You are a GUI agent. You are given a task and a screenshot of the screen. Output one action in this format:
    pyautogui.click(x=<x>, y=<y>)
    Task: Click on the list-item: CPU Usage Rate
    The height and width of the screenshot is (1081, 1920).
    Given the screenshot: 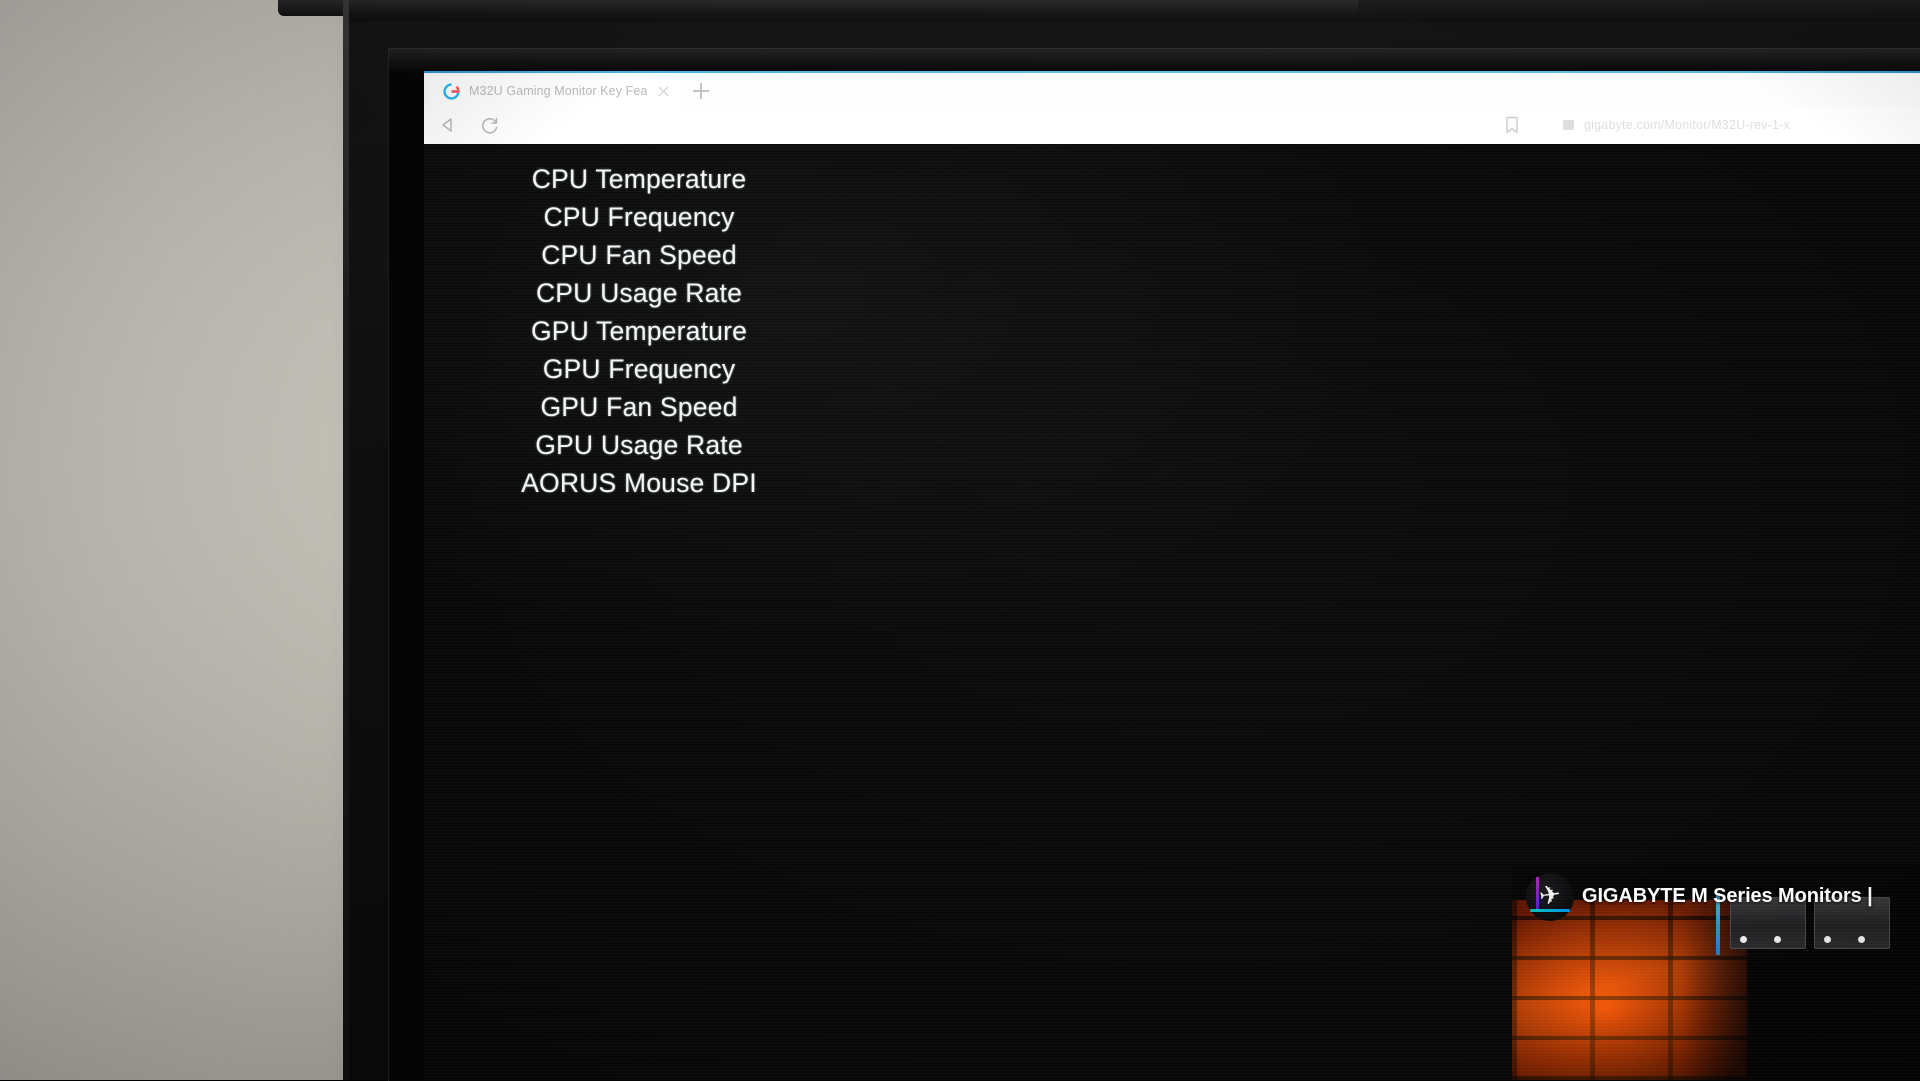 What is the action you would take?
    pyautogui.click(x=639, y=293)
    